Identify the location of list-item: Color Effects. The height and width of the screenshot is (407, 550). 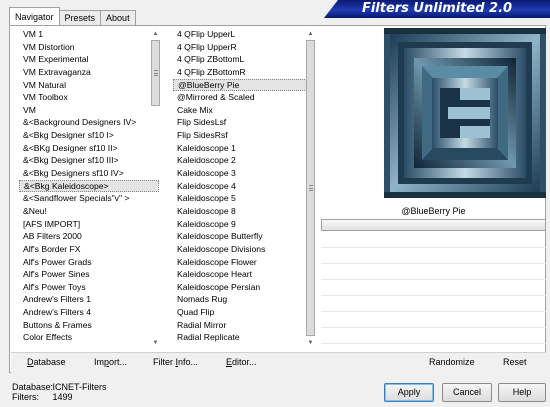
(89, 337).